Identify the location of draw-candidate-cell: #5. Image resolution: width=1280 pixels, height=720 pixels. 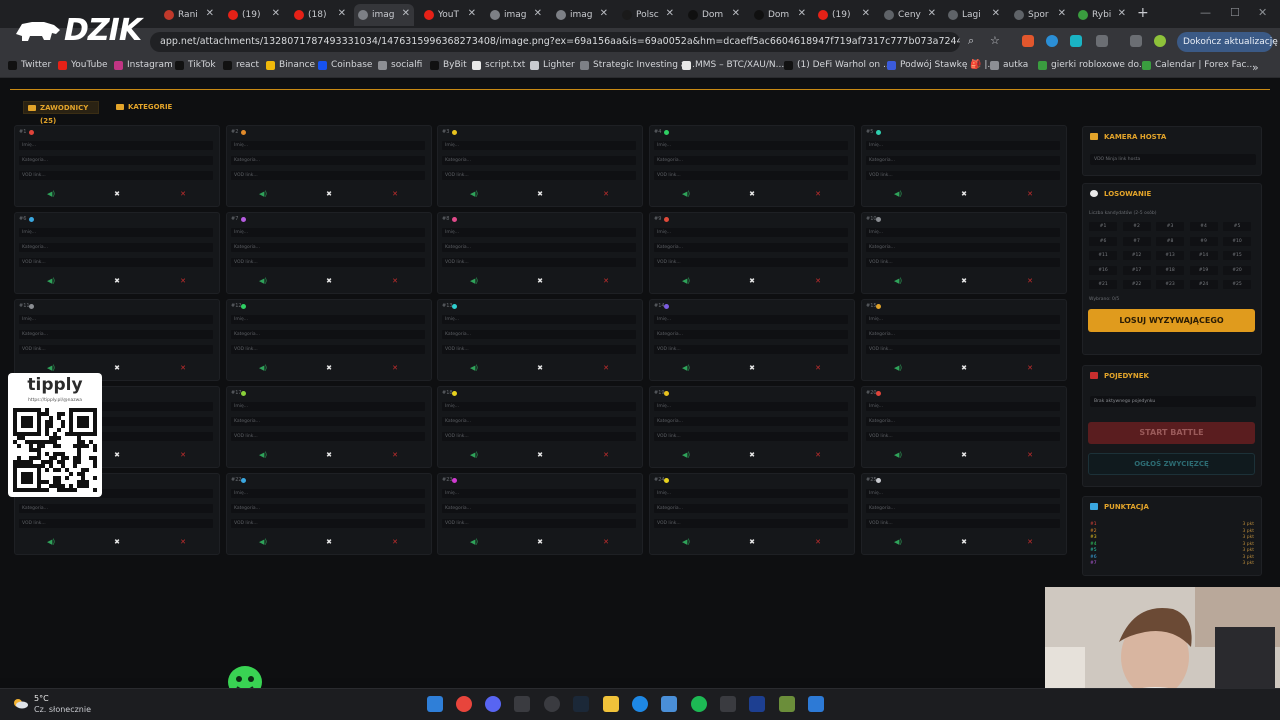
(1237, 226).